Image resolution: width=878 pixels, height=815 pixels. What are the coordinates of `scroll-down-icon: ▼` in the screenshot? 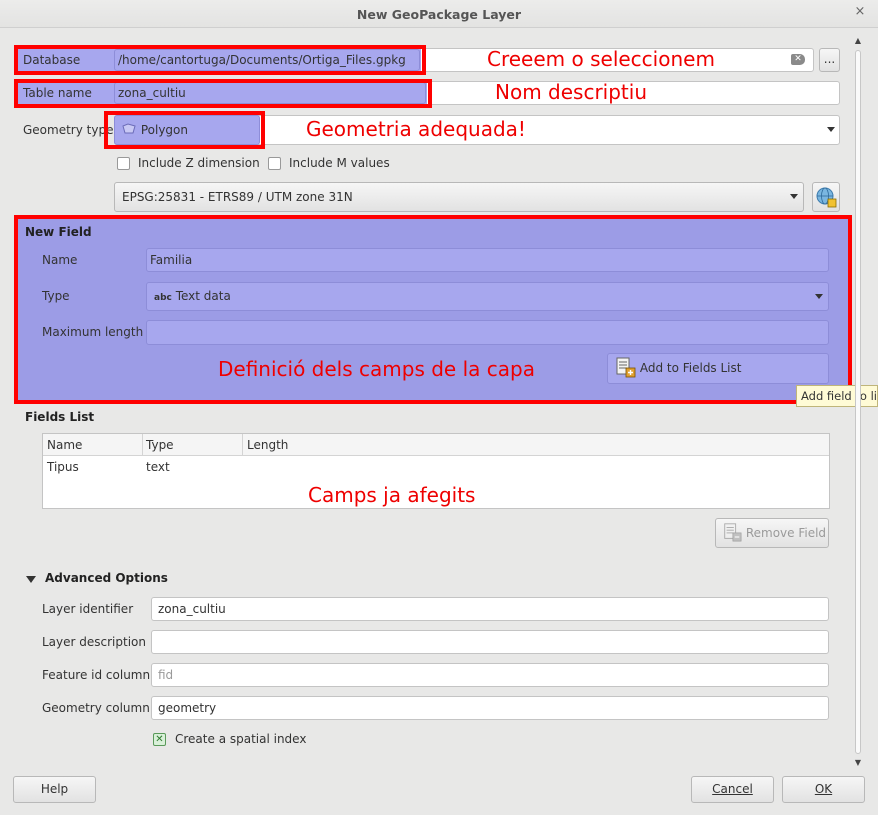 It's located at (858, 763).